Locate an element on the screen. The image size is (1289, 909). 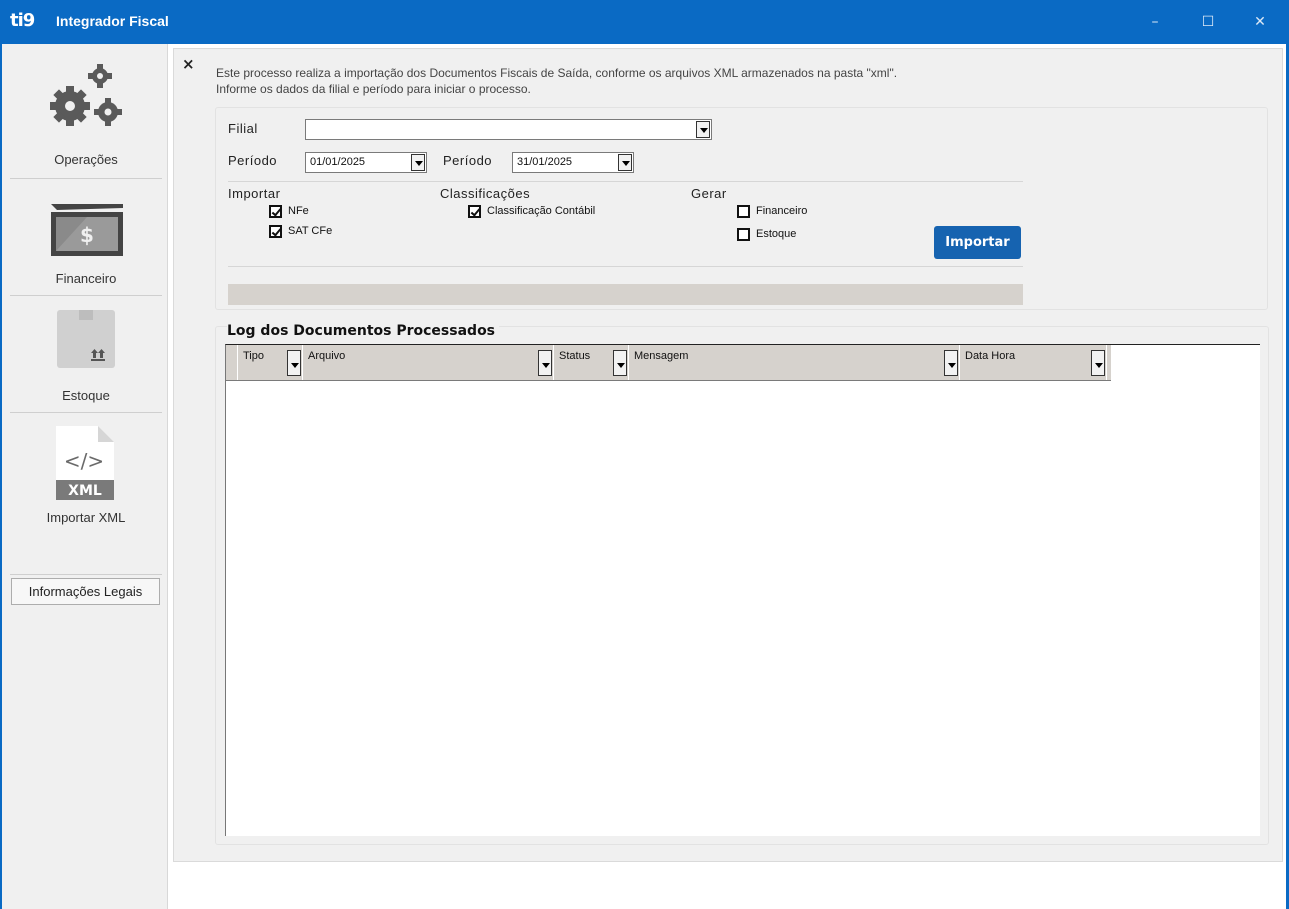
app-title: Integrador Fiscal is located at coordinates (112, 21).